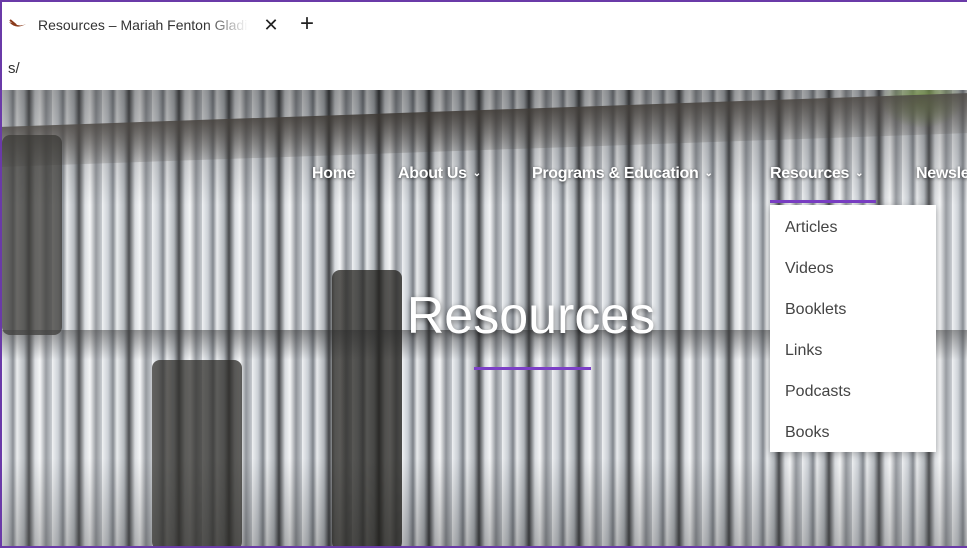 The width and height of the screenshot is (967, 548). I want to click on title-underline, so click(532, 368).